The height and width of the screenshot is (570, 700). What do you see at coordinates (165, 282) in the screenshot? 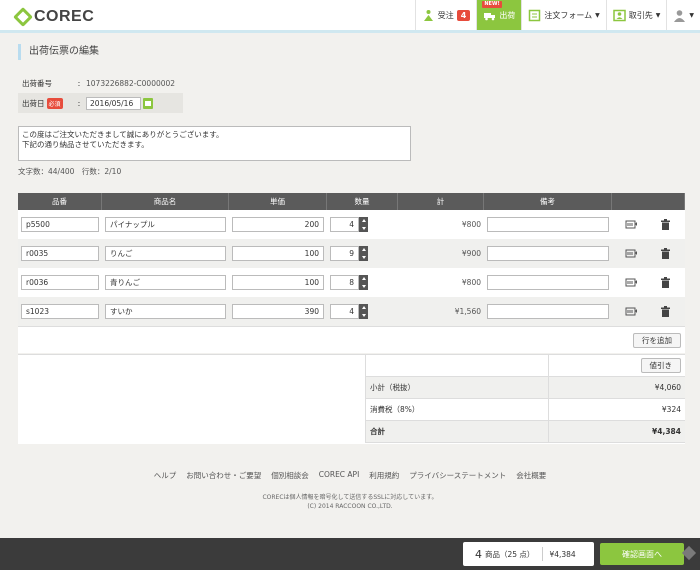
I see `item-name-input: 青りんご` at bounding box center [165, 282].